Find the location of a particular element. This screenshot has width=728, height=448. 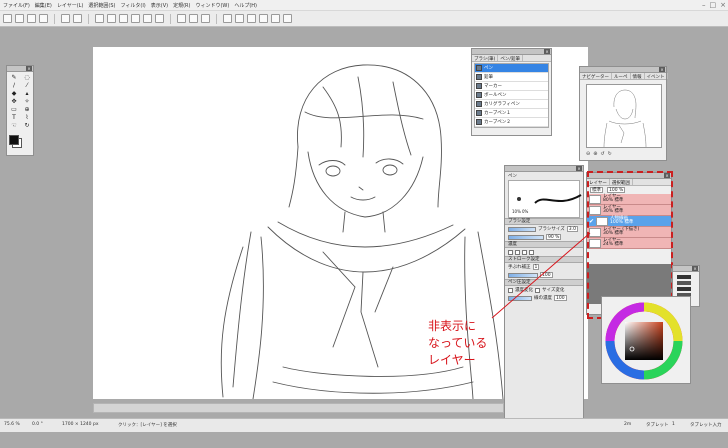

maximize-icon: □ is located at coordinates (713, 5).